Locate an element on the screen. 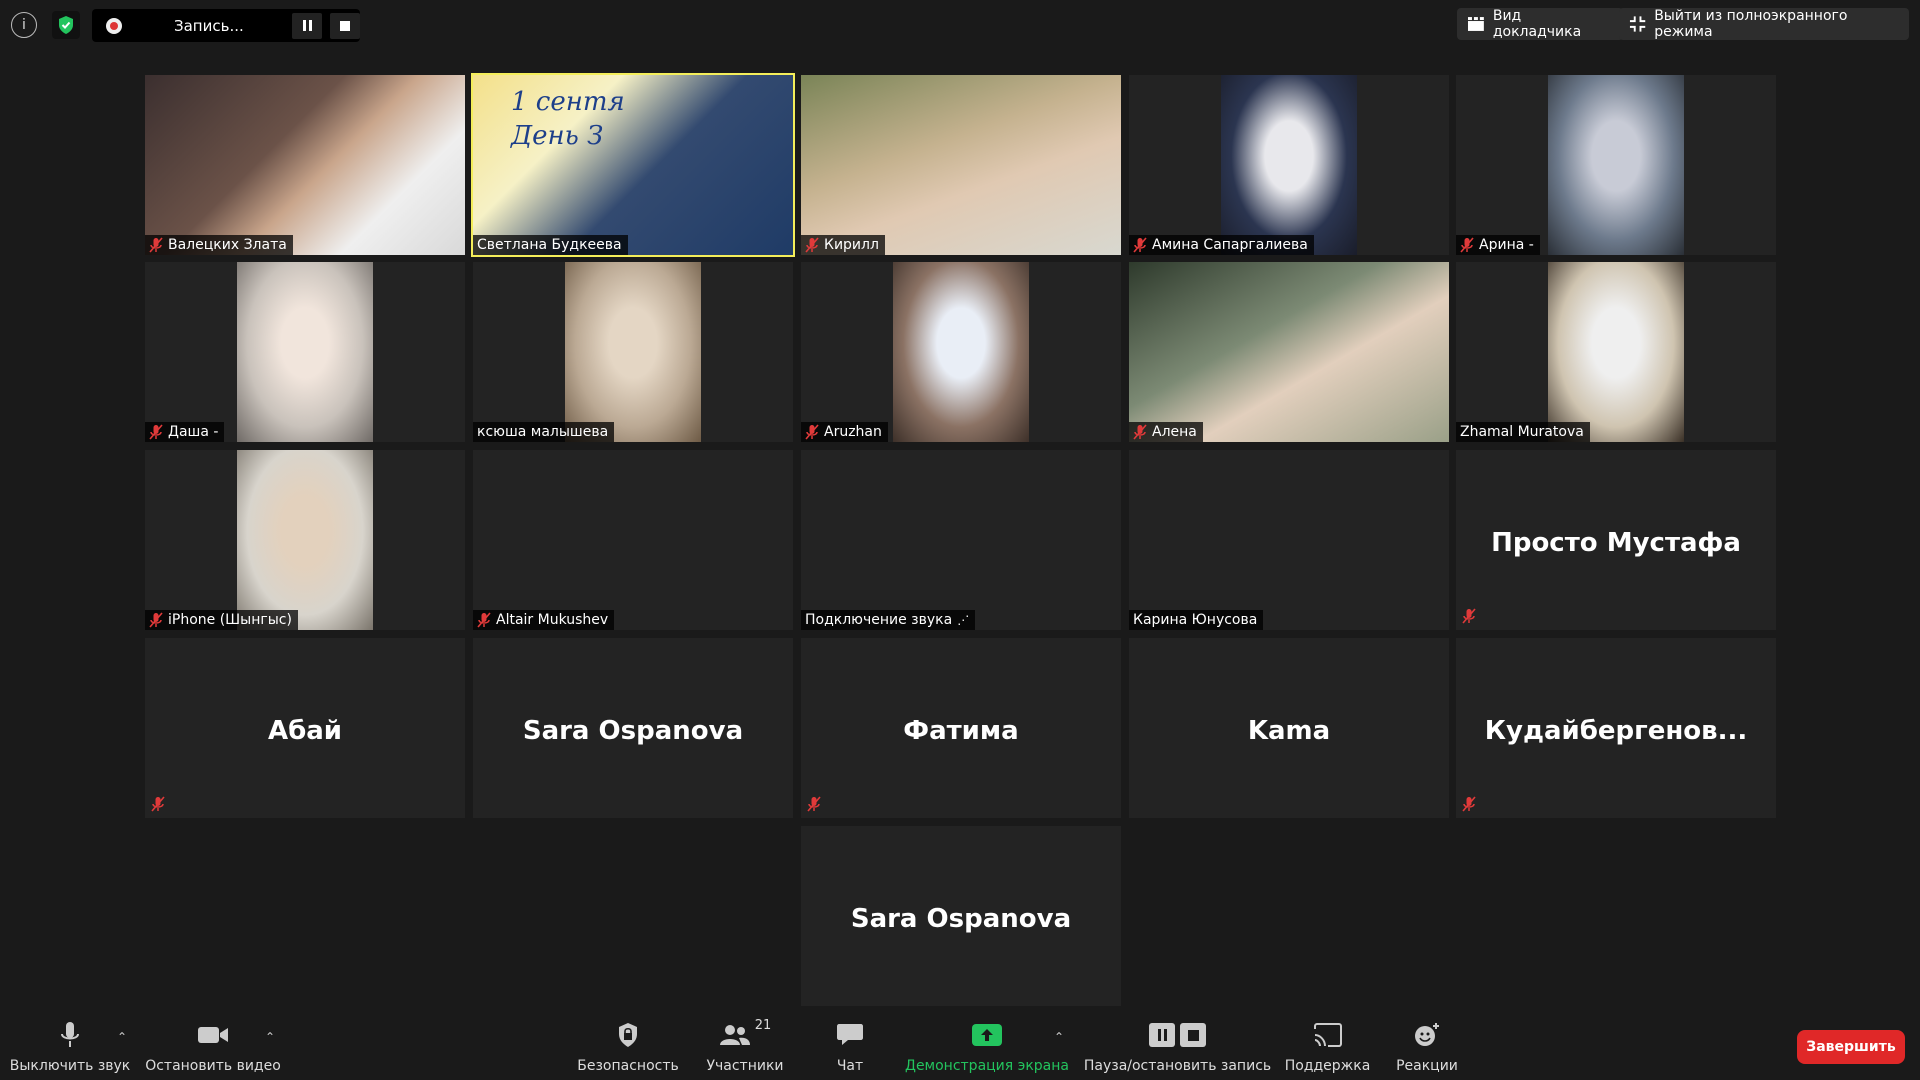 The width and height of the screenshot is (1920, 1080). exit-fullscreen-button: Выйти из полноэкранного режима is located at coordinates (1764, 24).